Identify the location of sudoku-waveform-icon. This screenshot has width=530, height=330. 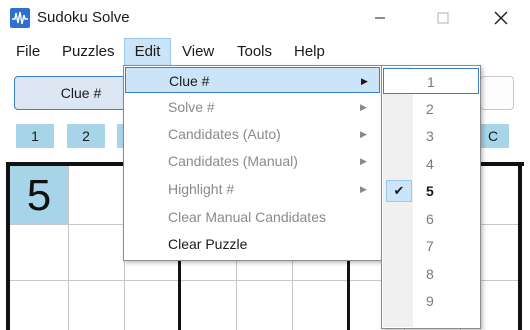
(20, 18).